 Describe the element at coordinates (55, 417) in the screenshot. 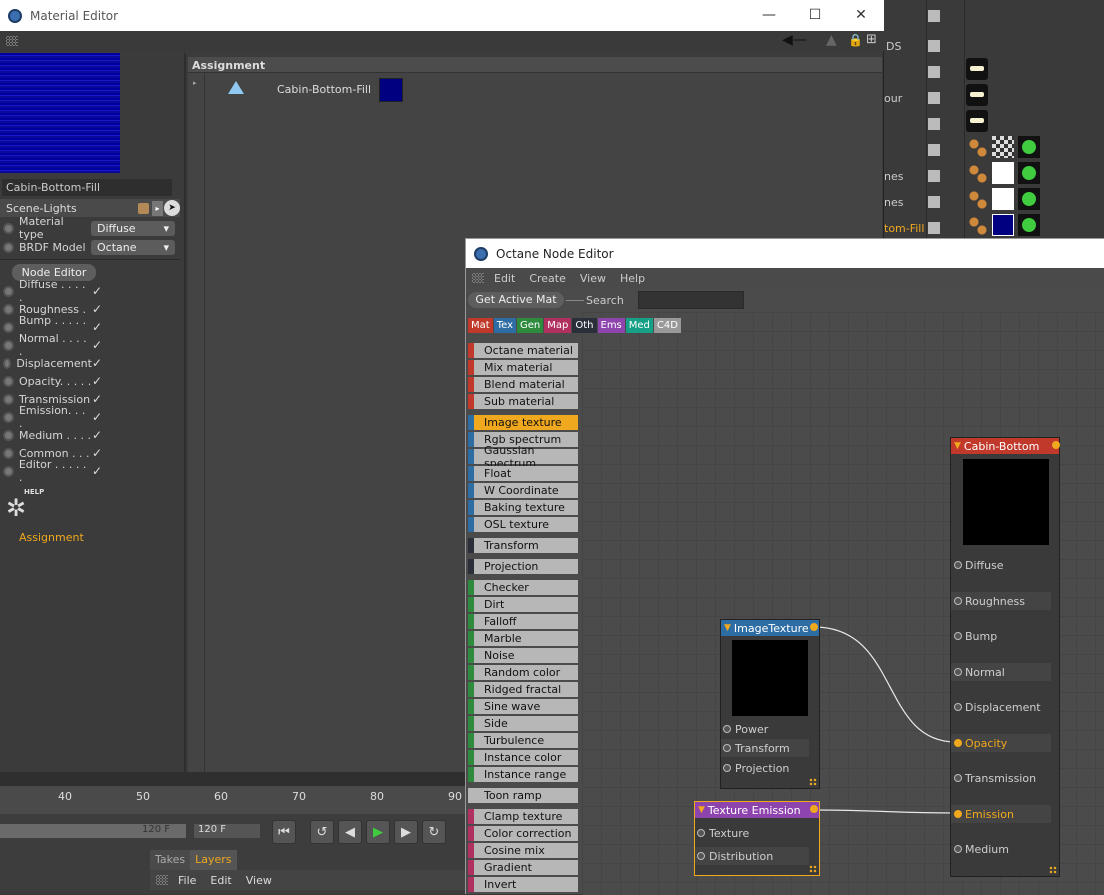

I see `channel-emission: Emission. . . . ✓` at that location.